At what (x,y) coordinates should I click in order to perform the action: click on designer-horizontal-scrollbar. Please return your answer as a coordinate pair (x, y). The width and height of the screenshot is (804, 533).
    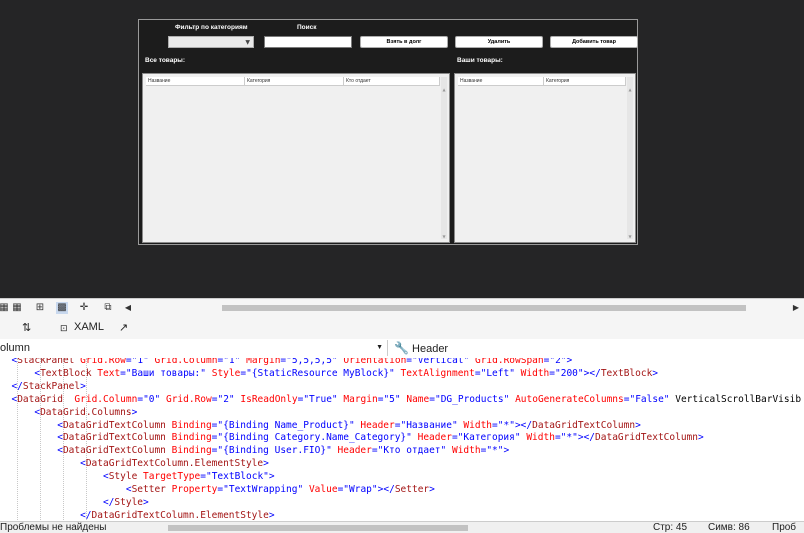
    Looking at the image, I should click on (484, 308).